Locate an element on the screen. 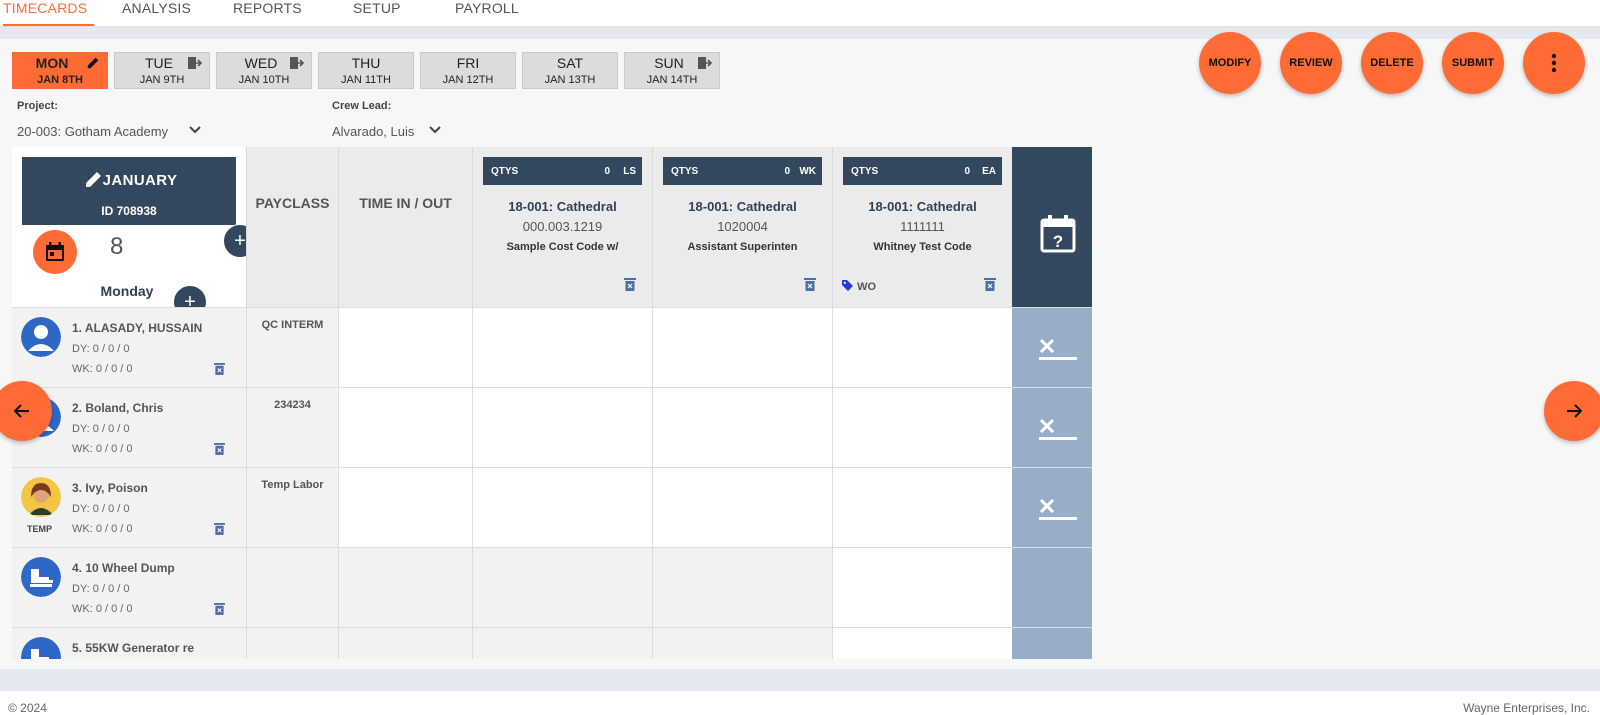 This screenshot has height=715, width=1600. review-column-header: ? is located at coordinates (1052, 227).